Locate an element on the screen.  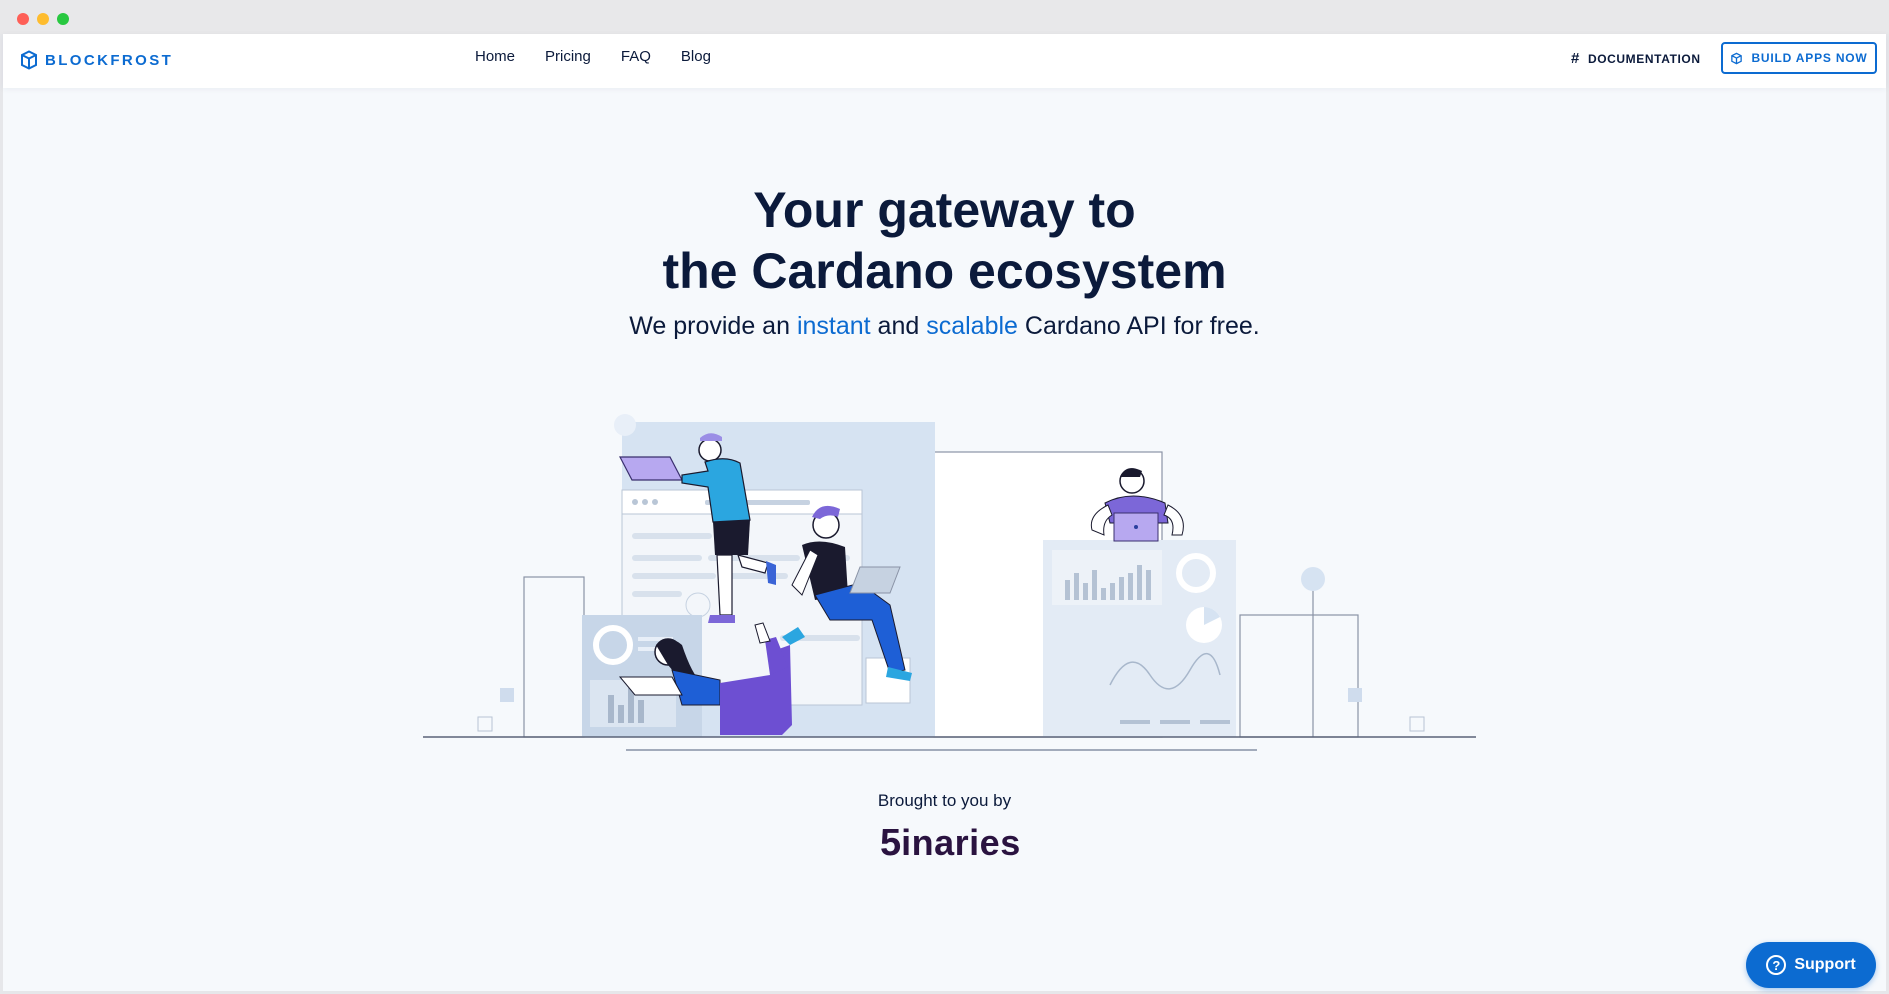
documentation-link: # DOCUMENTATION is located at coordinates (1636, 58).